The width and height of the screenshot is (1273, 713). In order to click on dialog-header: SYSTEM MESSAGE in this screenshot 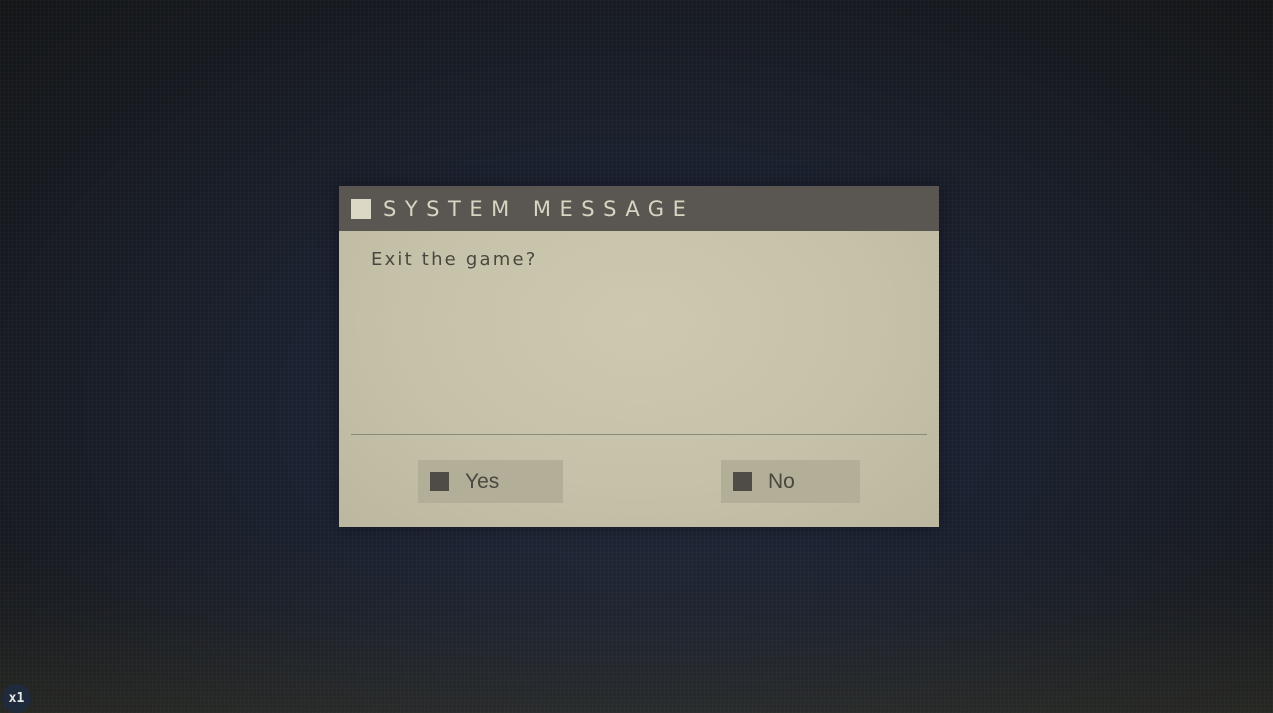, I will do `click(639, 208)`.